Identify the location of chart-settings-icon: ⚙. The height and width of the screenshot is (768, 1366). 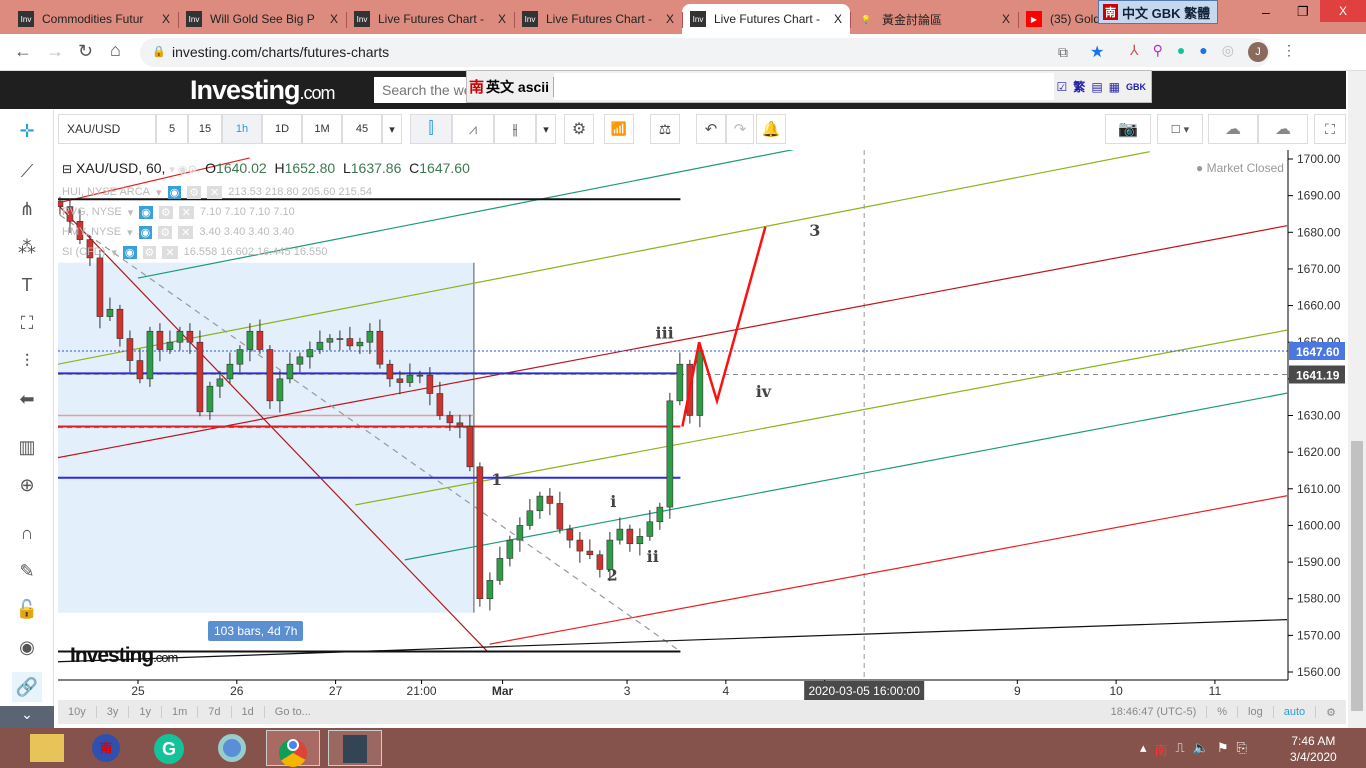
(1331, 712).